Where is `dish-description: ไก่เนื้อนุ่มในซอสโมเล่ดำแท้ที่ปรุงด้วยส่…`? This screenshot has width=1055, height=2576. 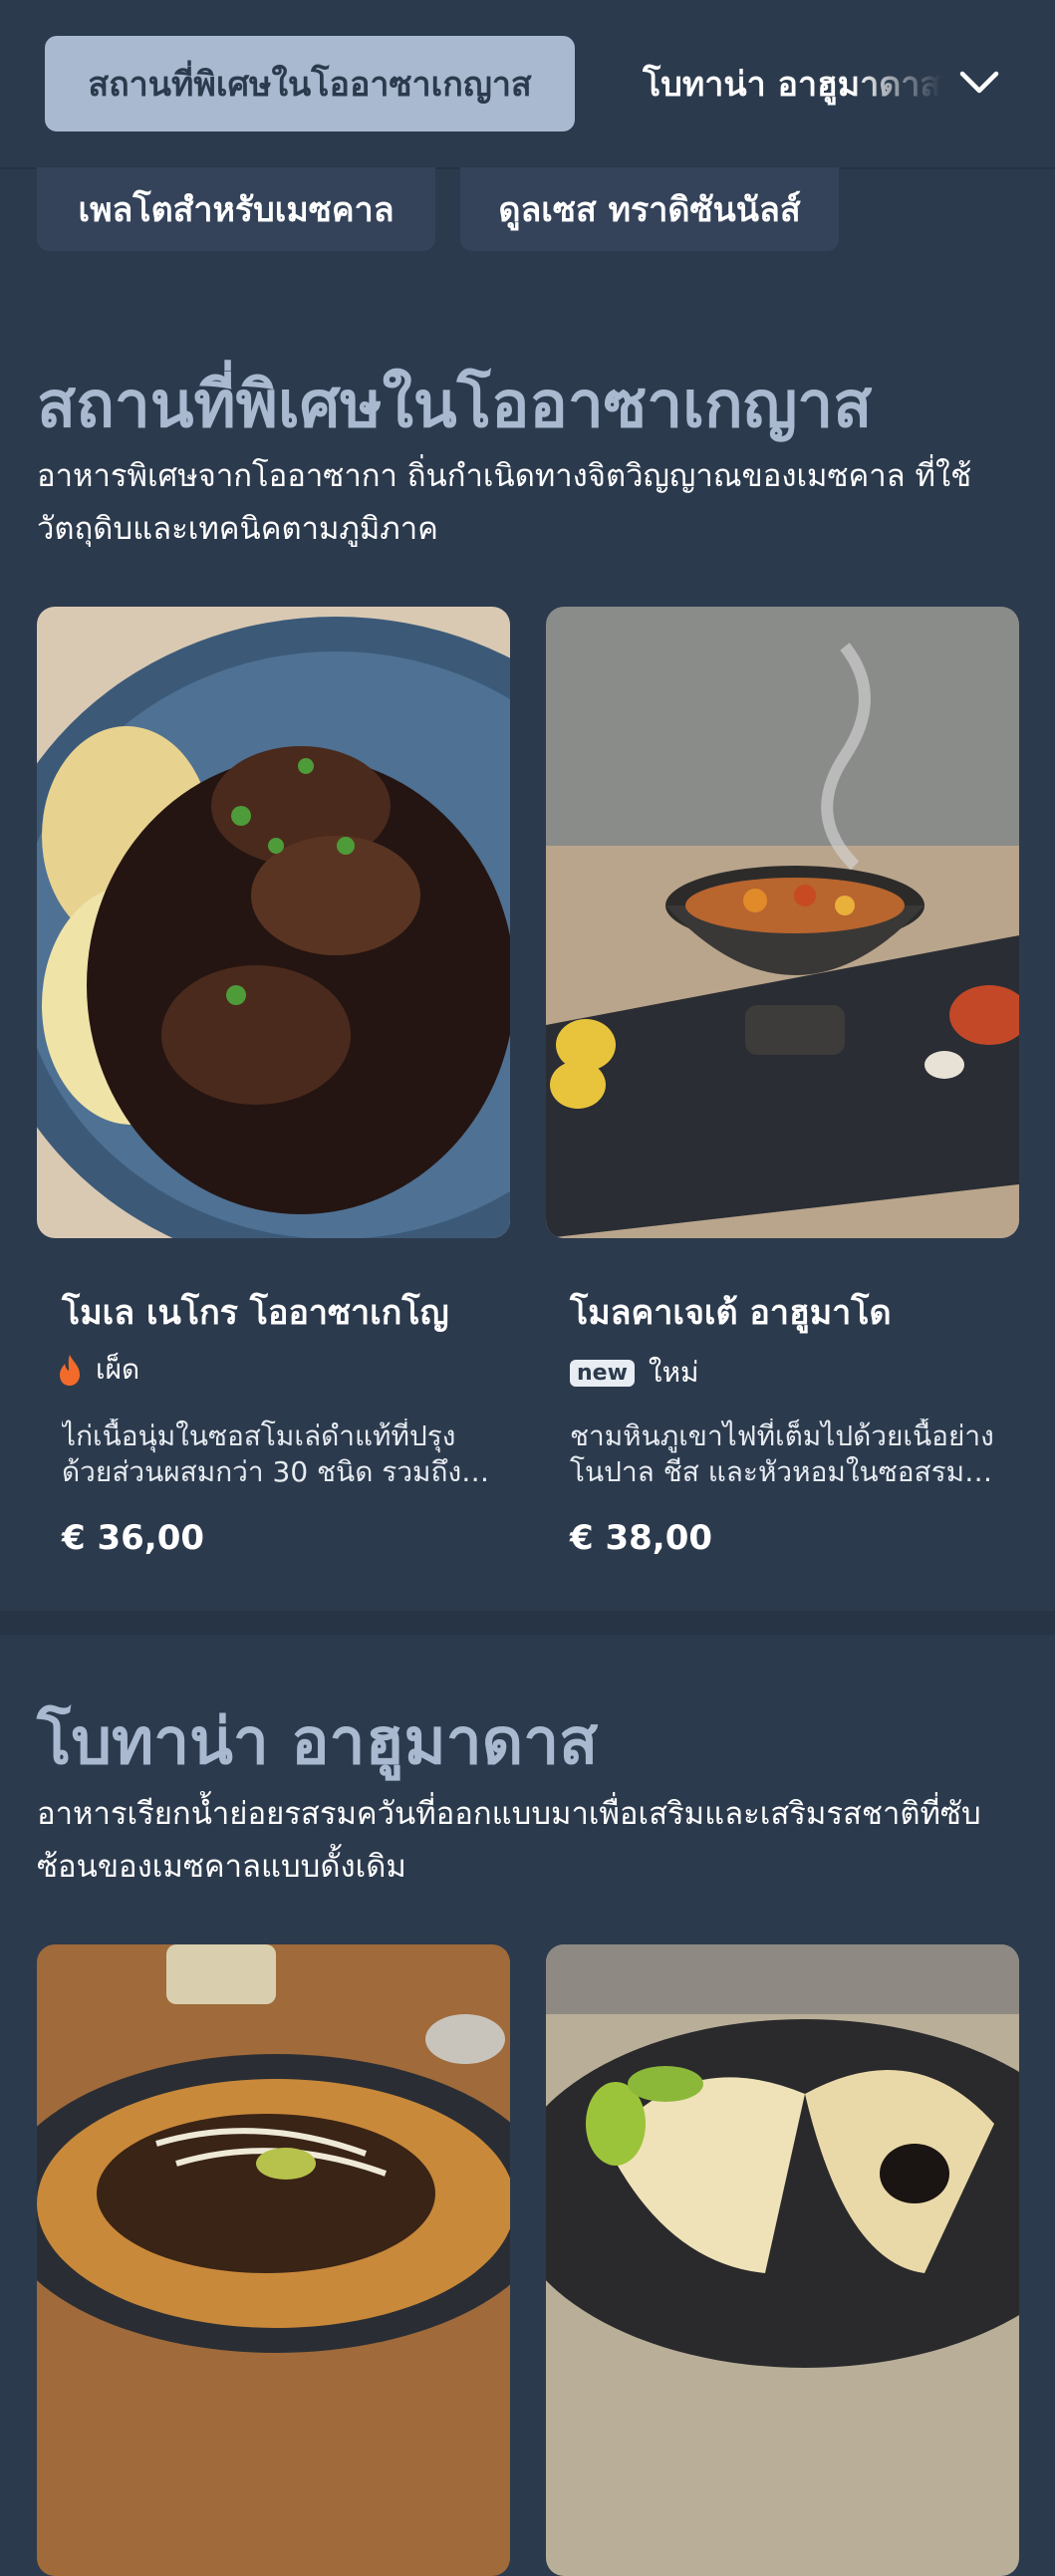 dish-description: ไก่เนื้อนุ่มในซอสโมเล่ดำแท้ที่ปรุงด้วยส่… is located at coordinates (262, 1453).